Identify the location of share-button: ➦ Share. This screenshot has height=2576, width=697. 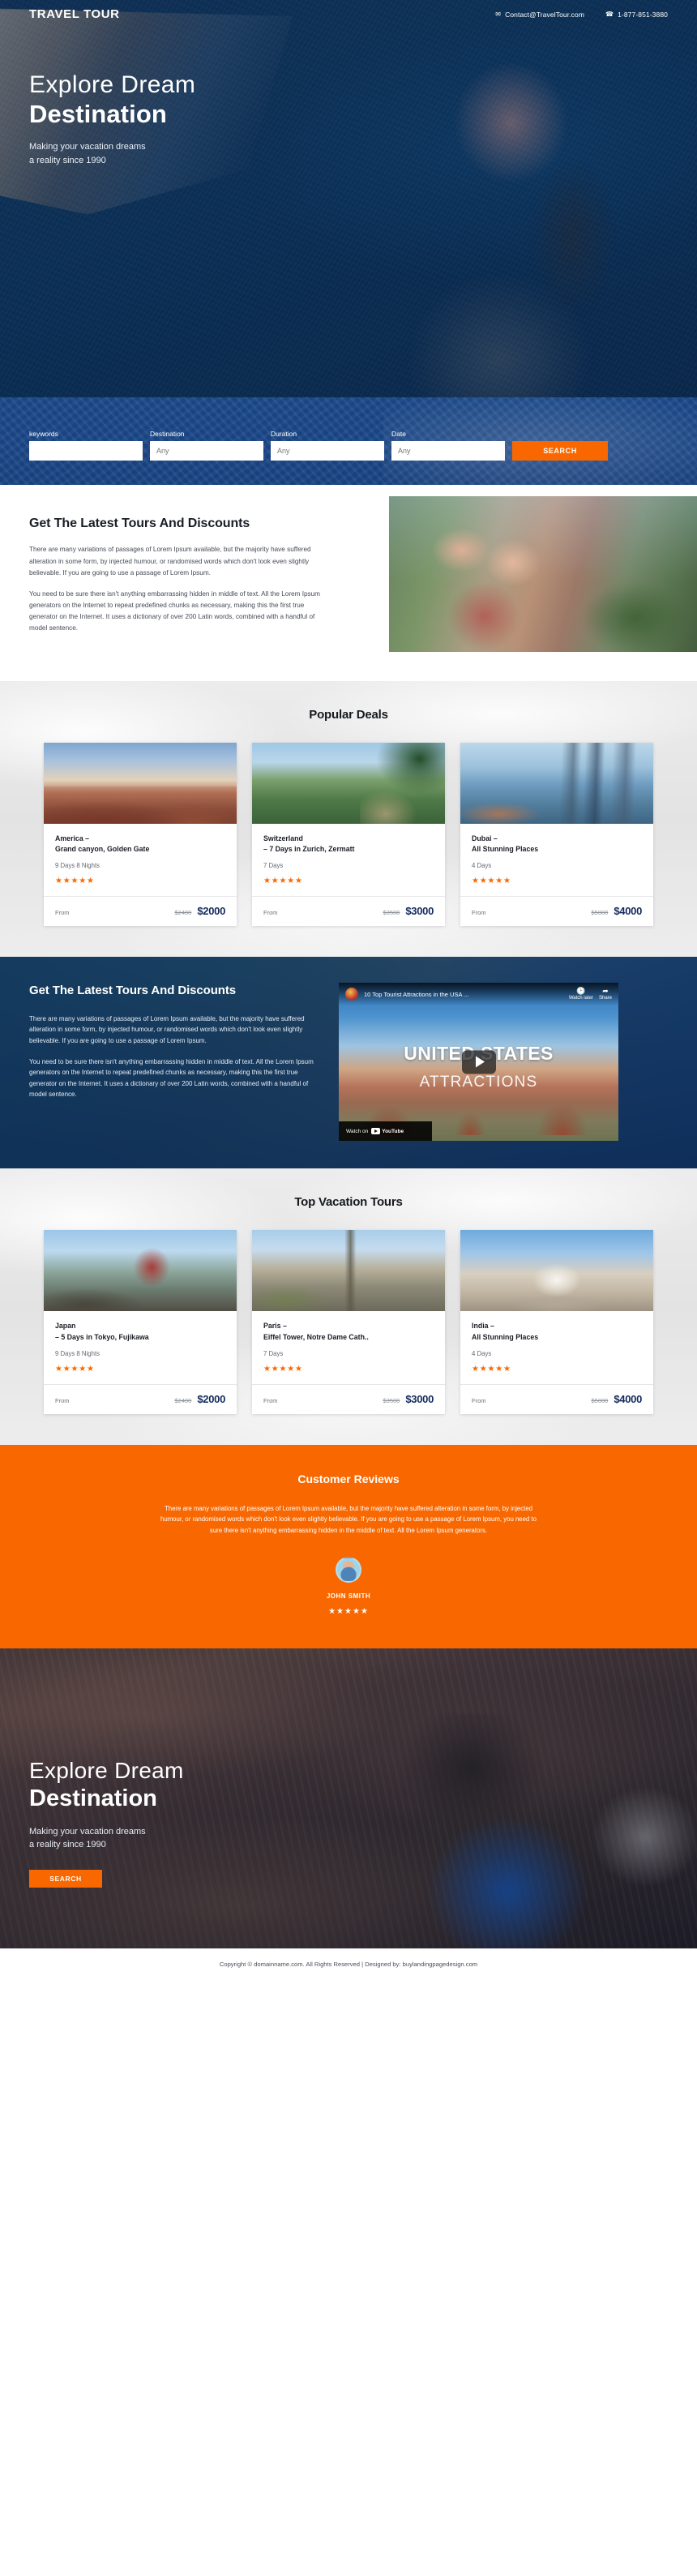
(605, 994).